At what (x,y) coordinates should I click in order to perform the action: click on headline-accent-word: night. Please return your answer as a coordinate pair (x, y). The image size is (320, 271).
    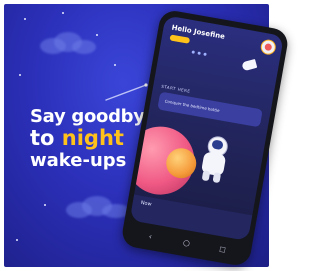
    Looking at the image, I should click on (92, 138).